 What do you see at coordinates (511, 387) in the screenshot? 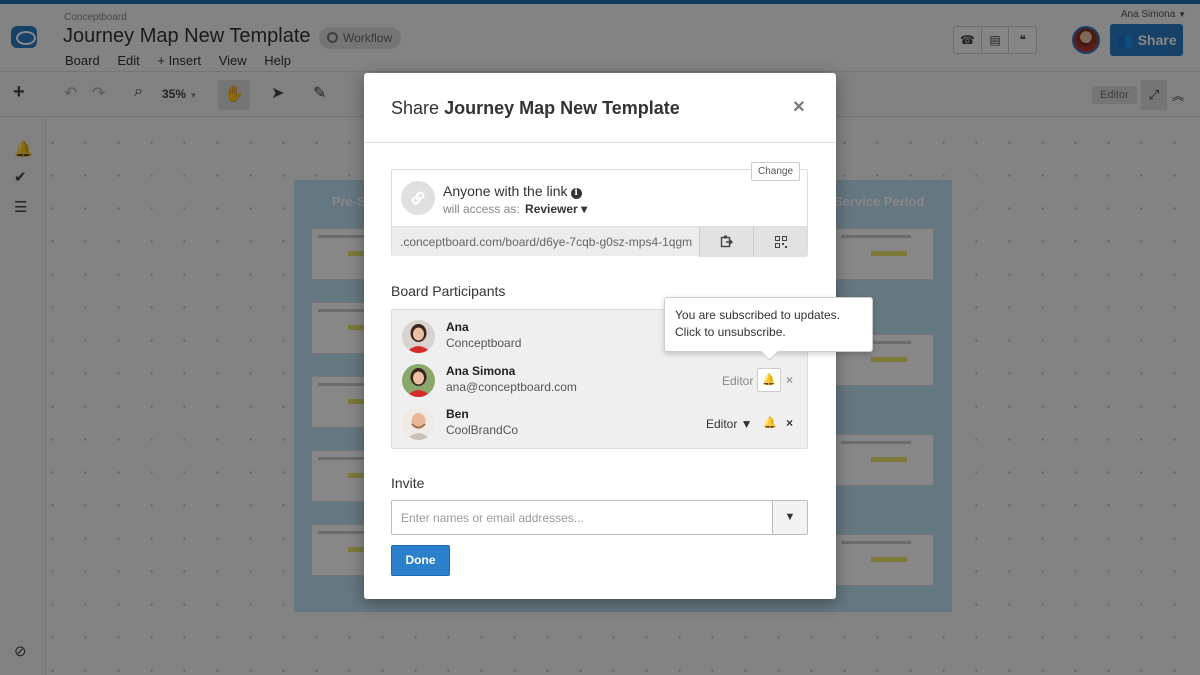
I see `participant-email: ana@conceptboard.com` at bounding box center [511, 387].